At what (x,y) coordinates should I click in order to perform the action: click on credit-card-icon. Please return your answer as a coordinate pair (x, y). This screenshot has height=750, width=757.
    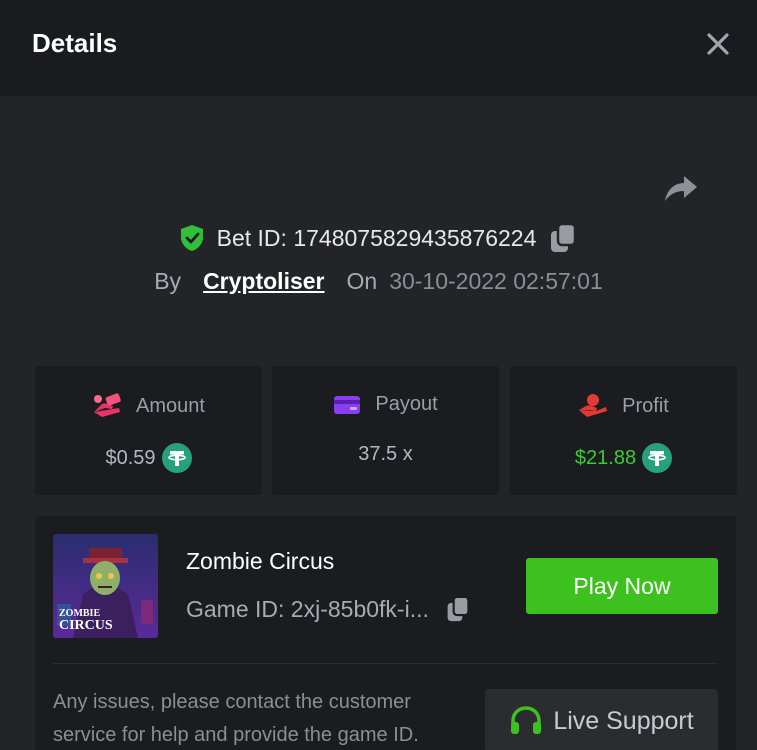
    Looking at the image, I should click on (347, 404).